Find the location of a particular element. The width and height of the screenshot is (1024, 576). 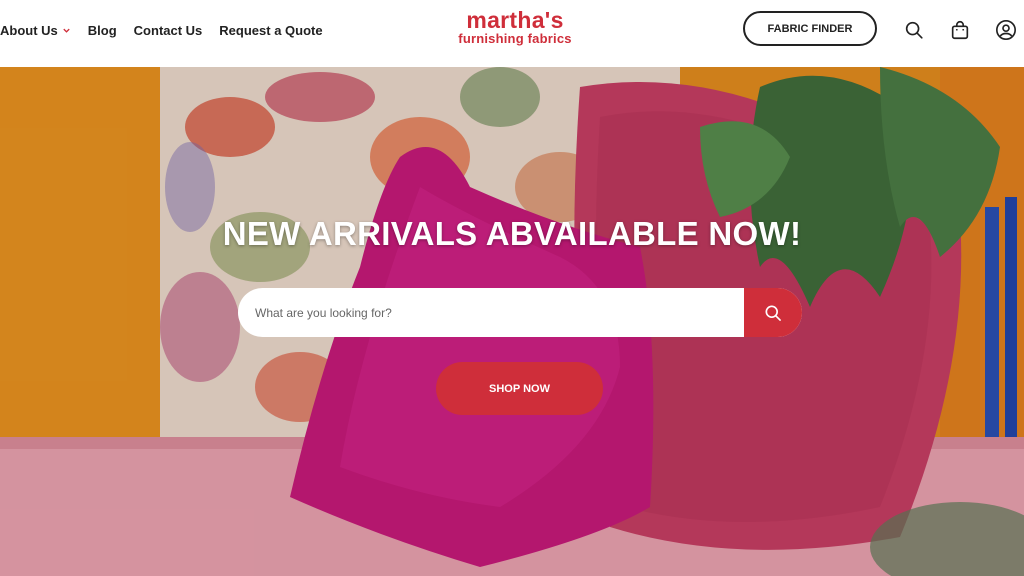

hero-search-bar is located at coordinates (520, 312).